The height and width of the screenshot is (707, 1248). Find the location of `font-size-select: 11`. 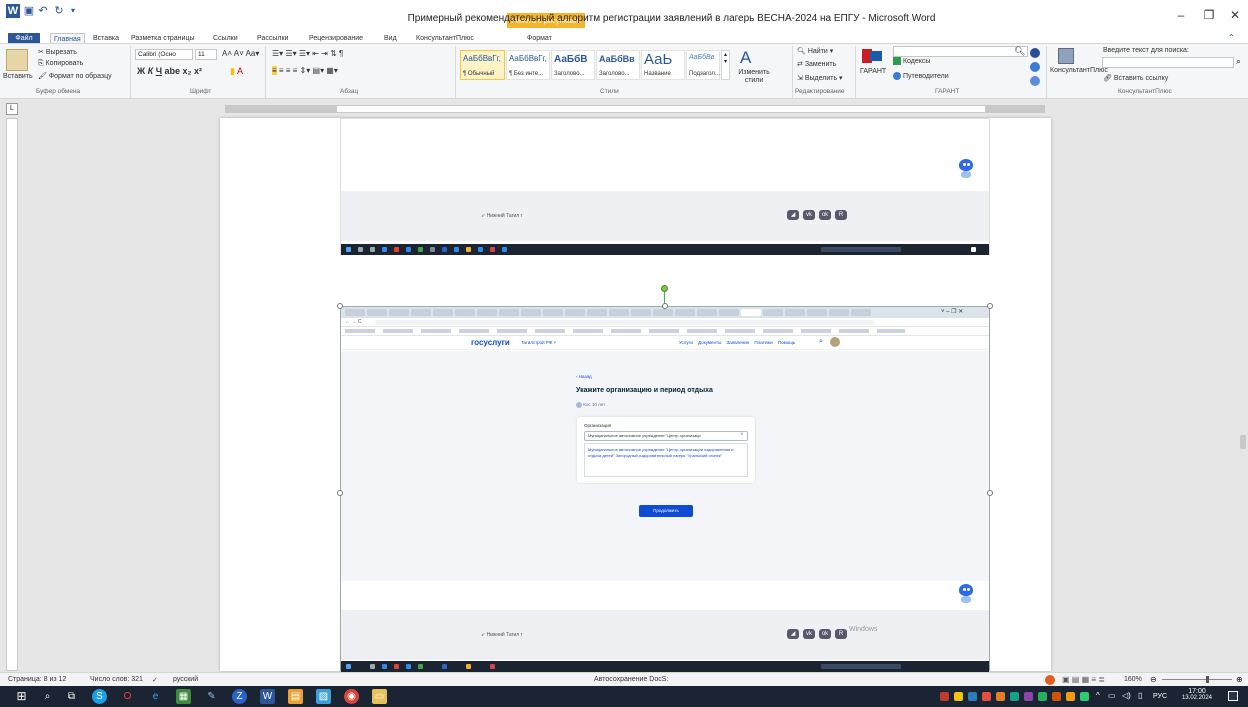

font-size-select: 11 is located at coordinates (206, 54).